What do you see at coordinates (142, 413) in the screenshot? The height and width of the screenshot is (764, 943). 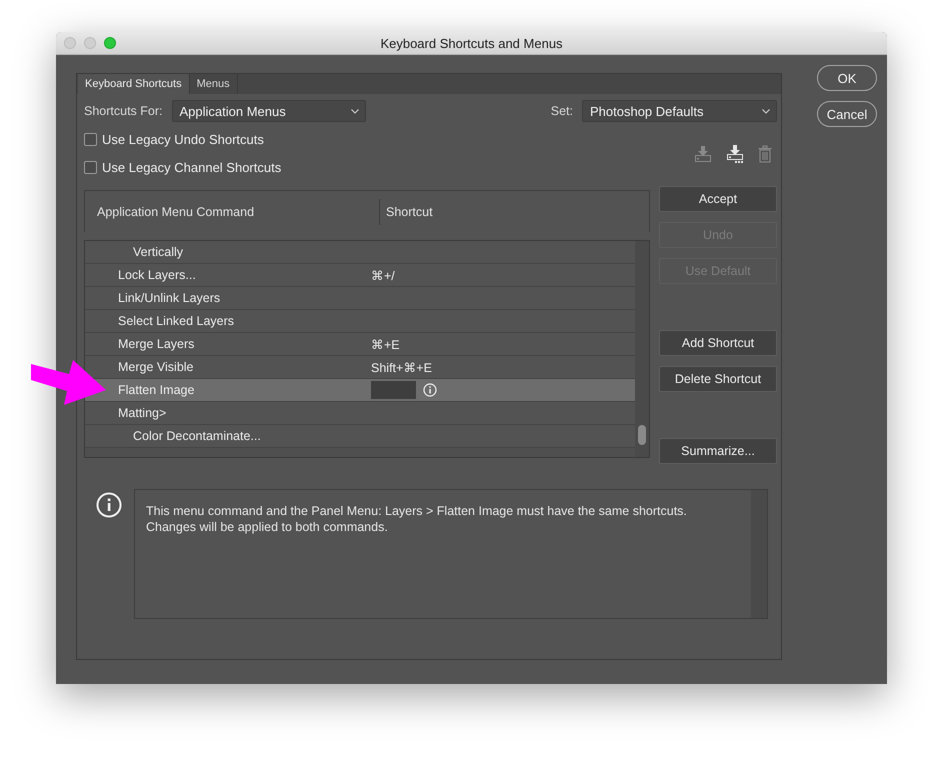 I see `command-name: Matting>` at bounding box center [142, 413].